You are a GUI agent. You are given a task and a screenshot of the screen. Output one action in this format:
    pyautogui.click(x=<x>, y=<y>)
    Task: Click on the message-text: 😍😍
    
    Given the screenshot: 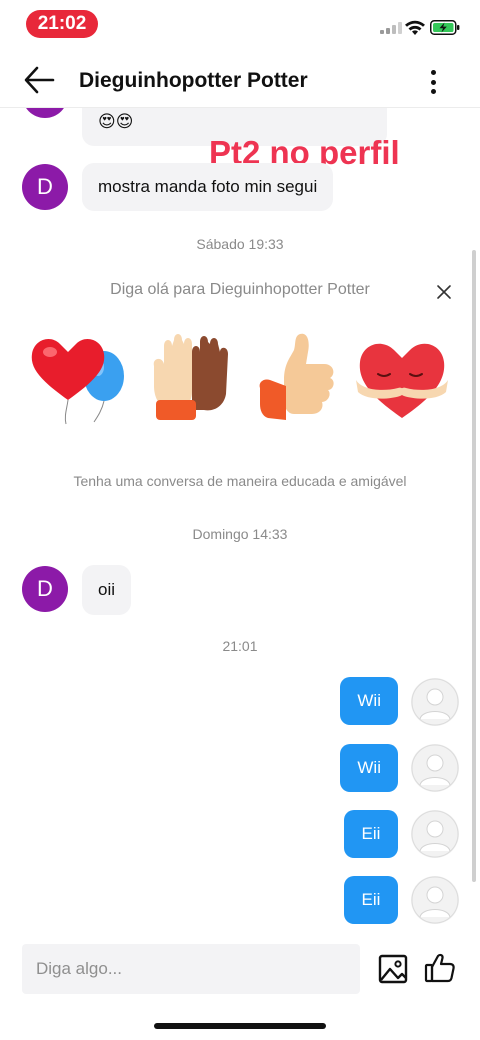 What is the action you would take?
    pyautogui.click(x=116, y=121)
    